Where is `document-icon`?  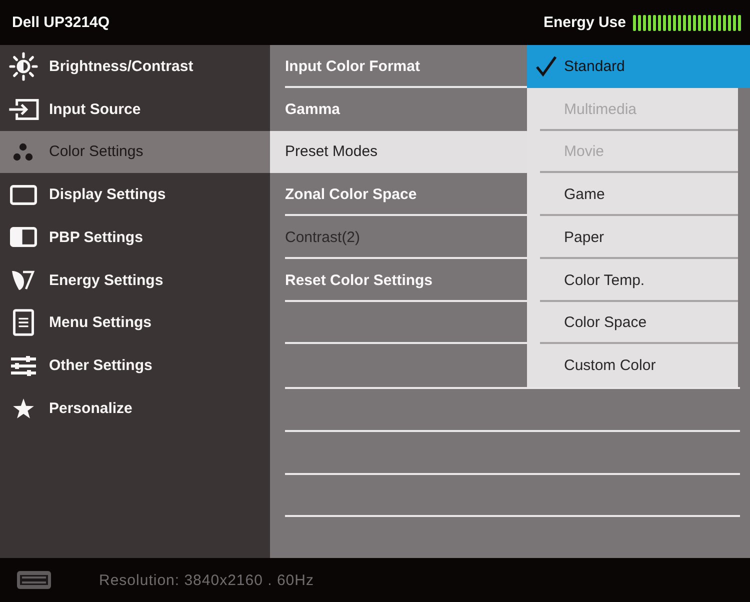 document-icon is located at coordinates (23, 322).